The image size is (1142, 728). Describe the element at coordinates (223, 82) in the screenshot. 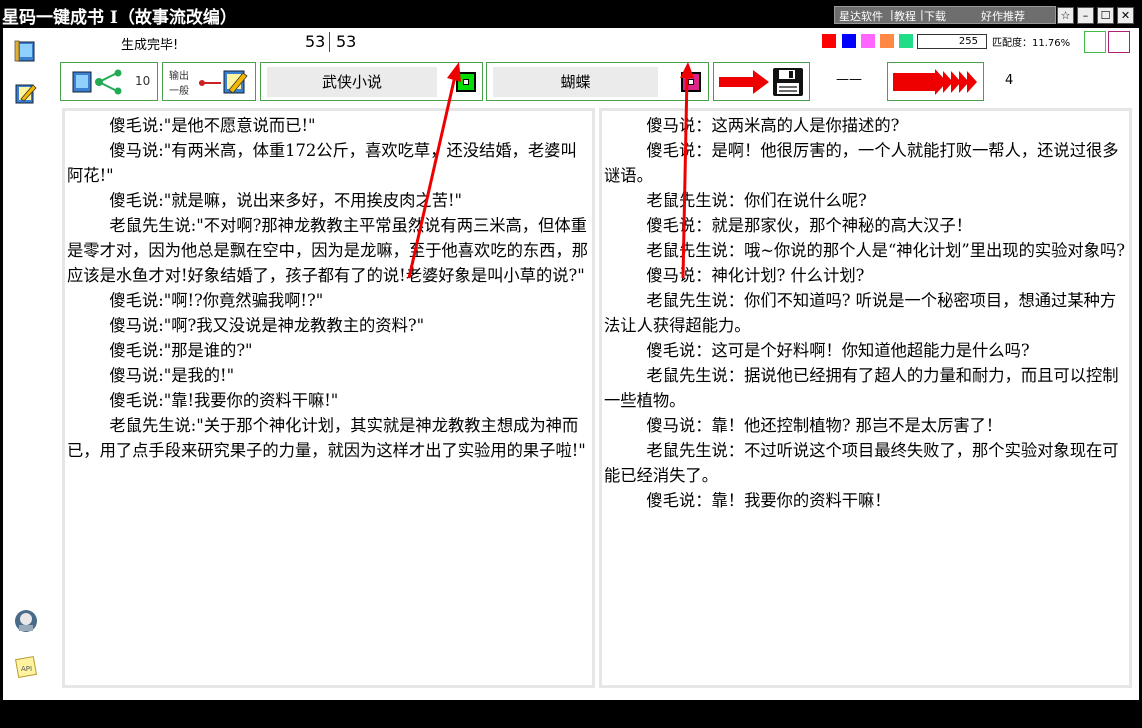

I see `output-edit-icon` at that location.